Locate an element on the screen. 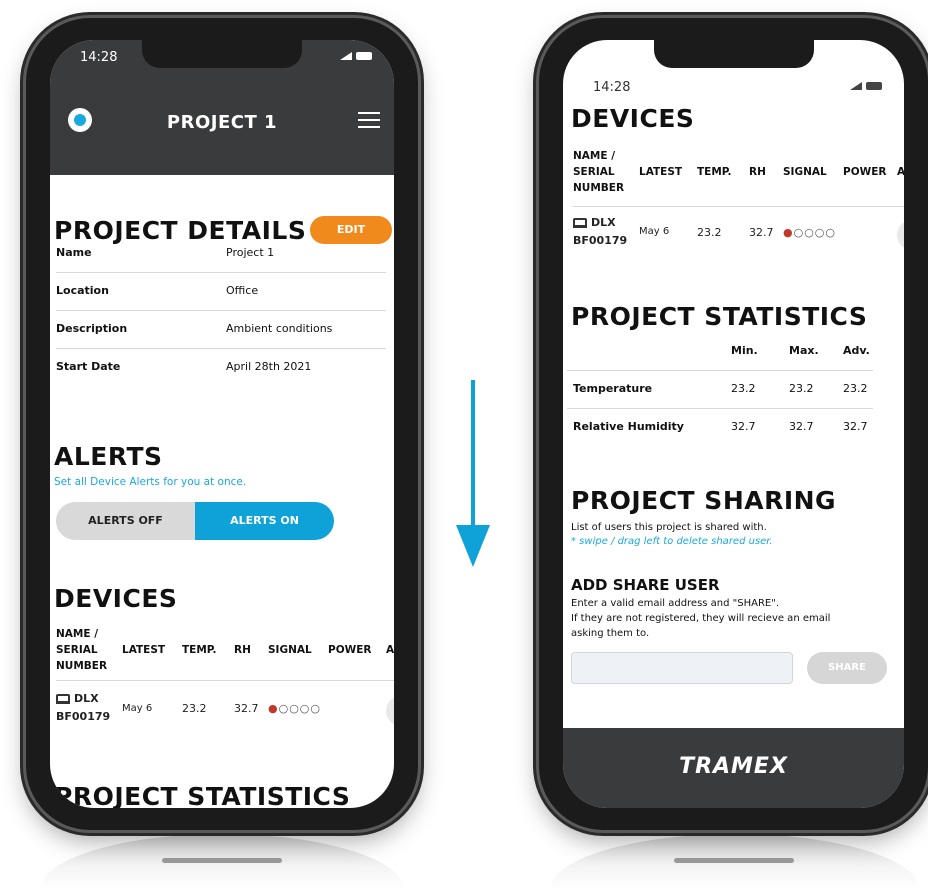  stats-max: 32.7 is located at coordinates (801, 426).